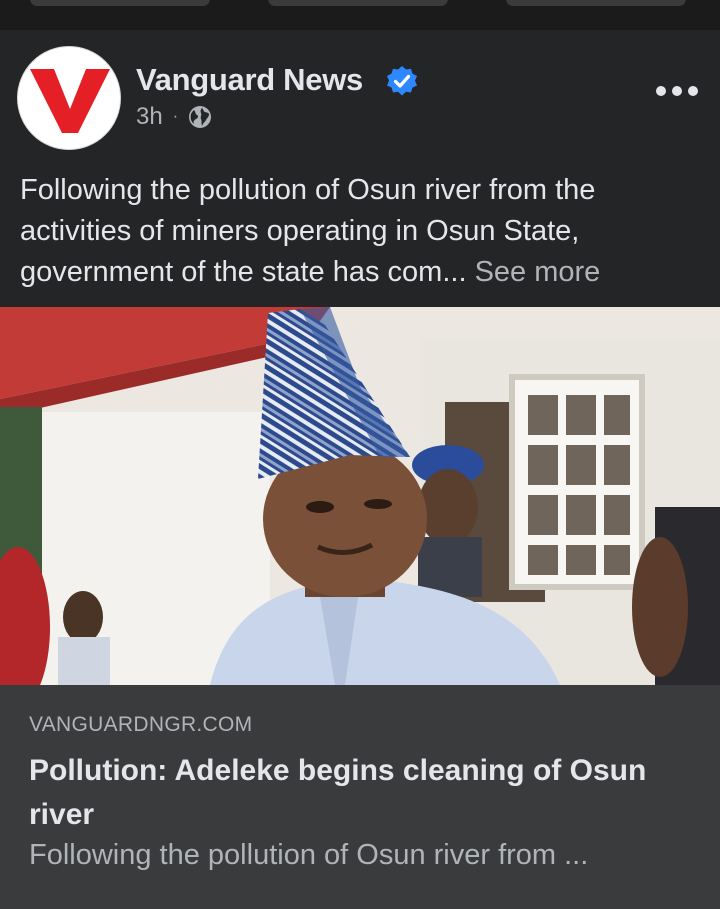  Describe the element at coordinates (402, 81) in the screenshot. I see `verified-badge-icon` at that location.